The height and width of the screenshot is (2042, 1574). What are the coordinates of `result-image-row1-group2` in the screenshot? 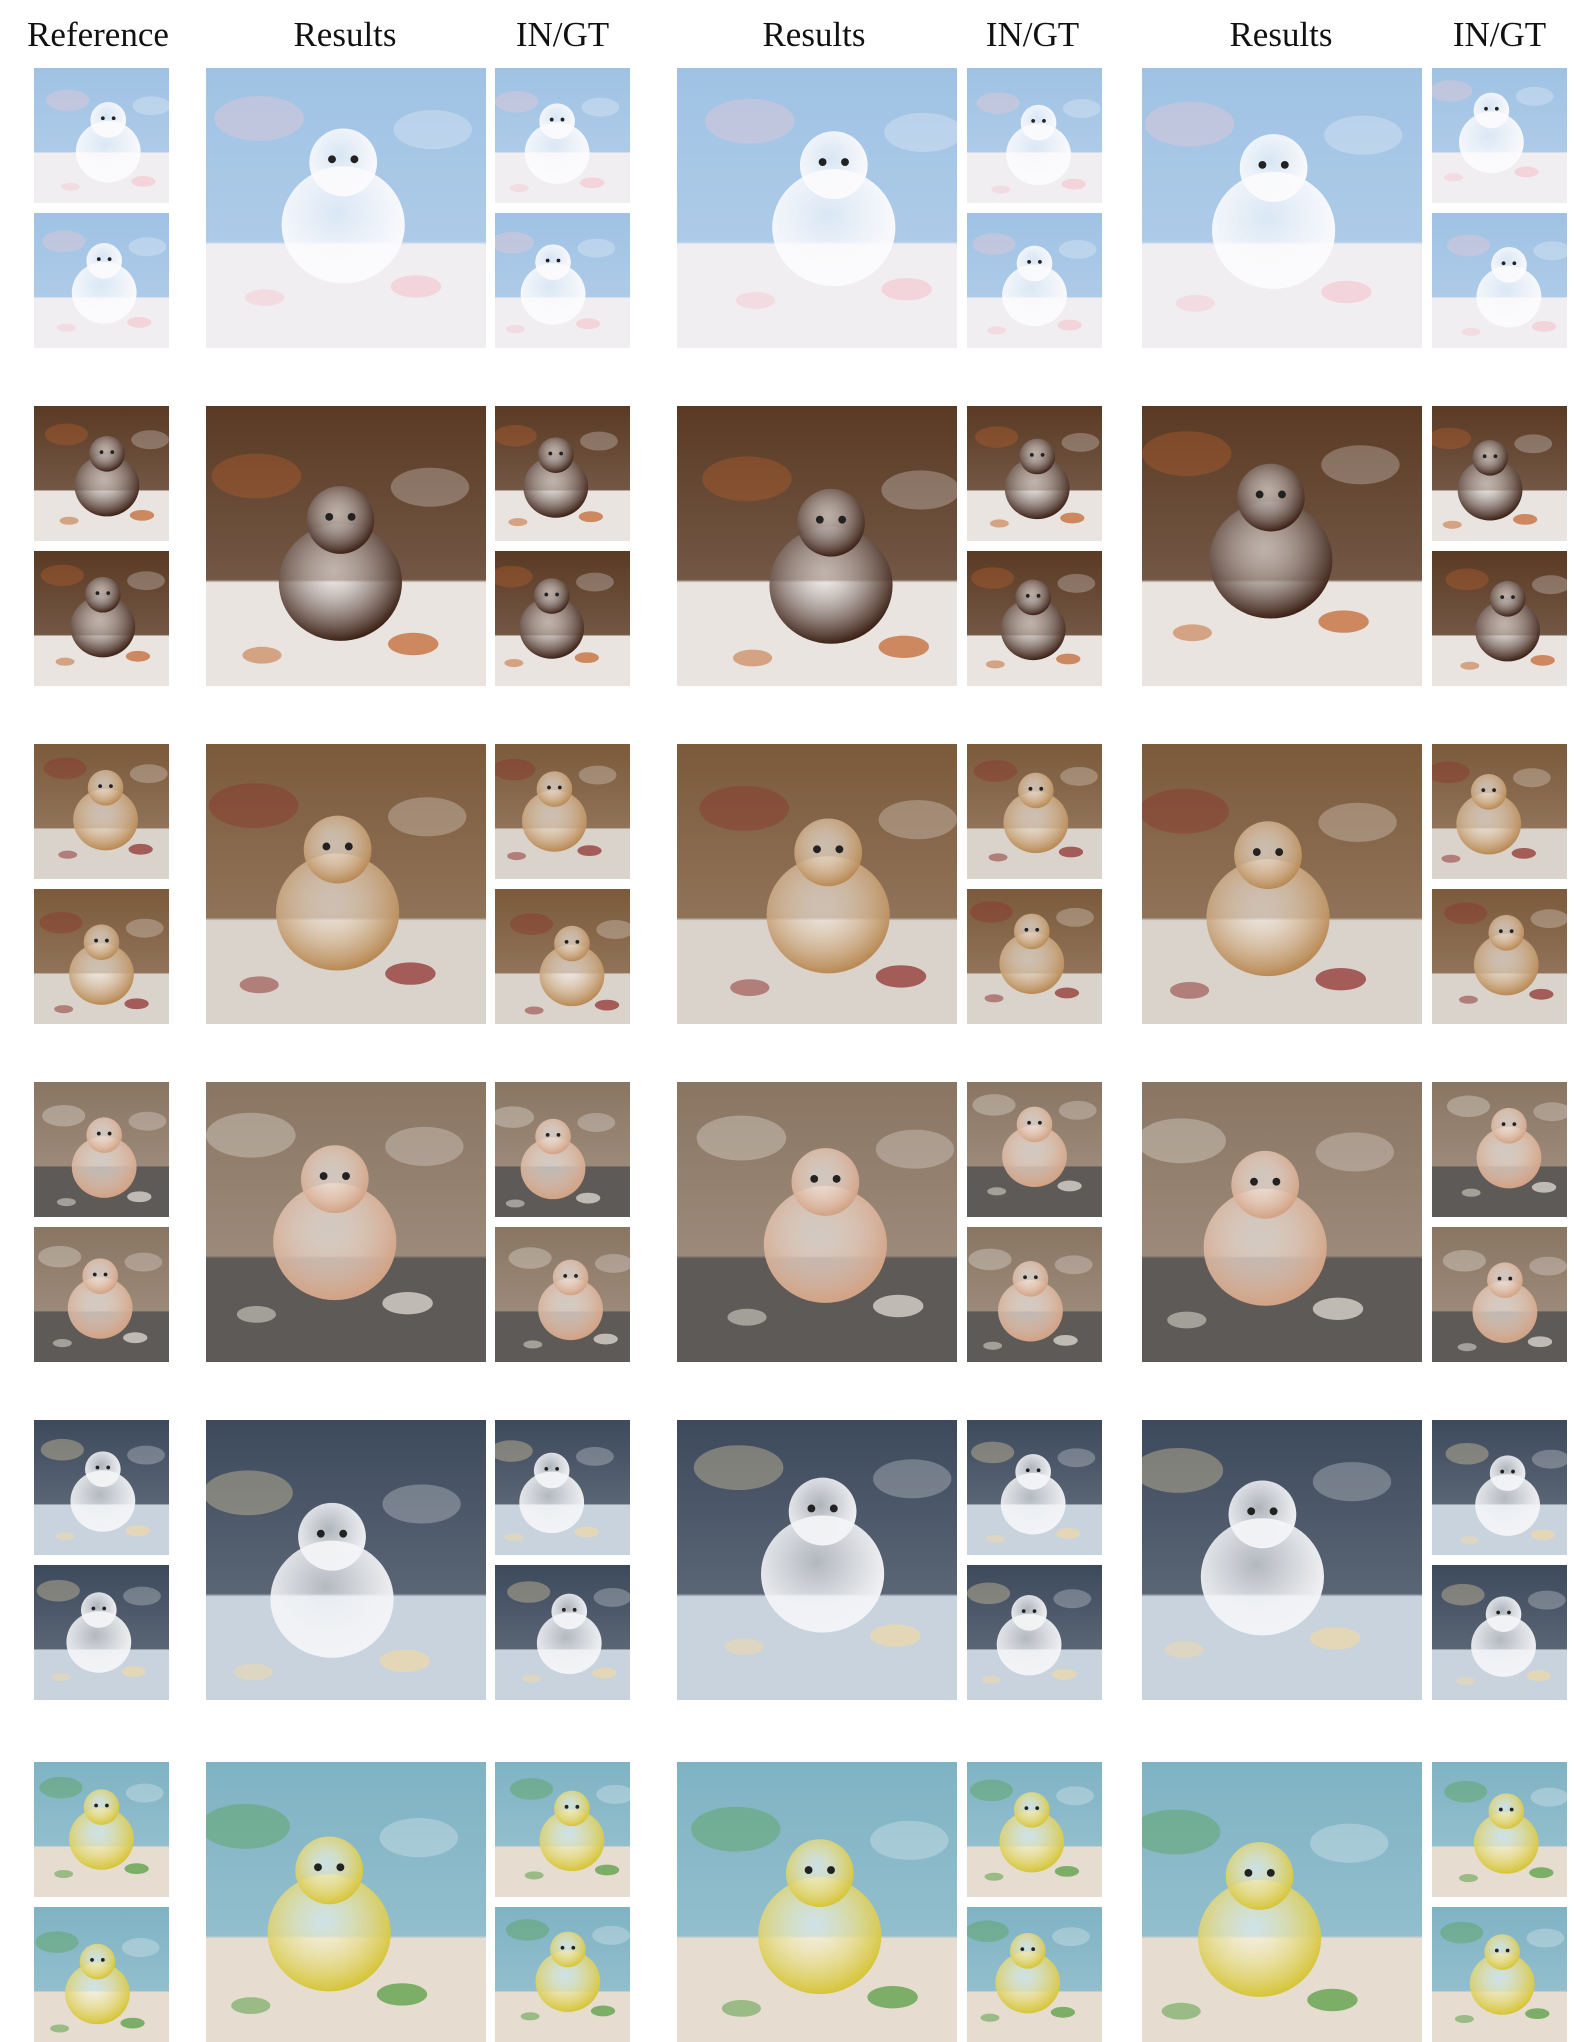 It's located at (817, 208).